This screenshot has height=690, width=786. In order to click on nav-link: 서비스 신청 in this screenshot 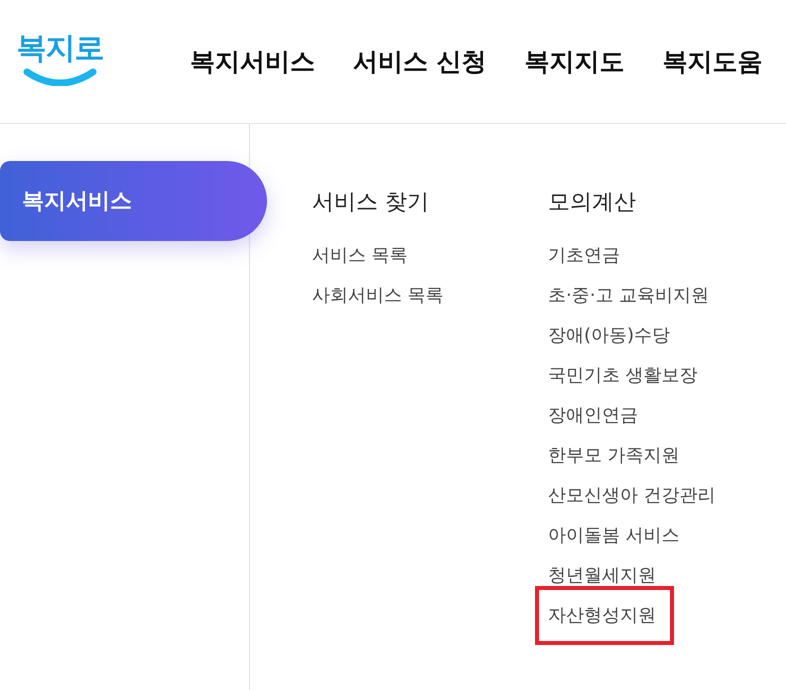, I will do `click(420, 61)`.